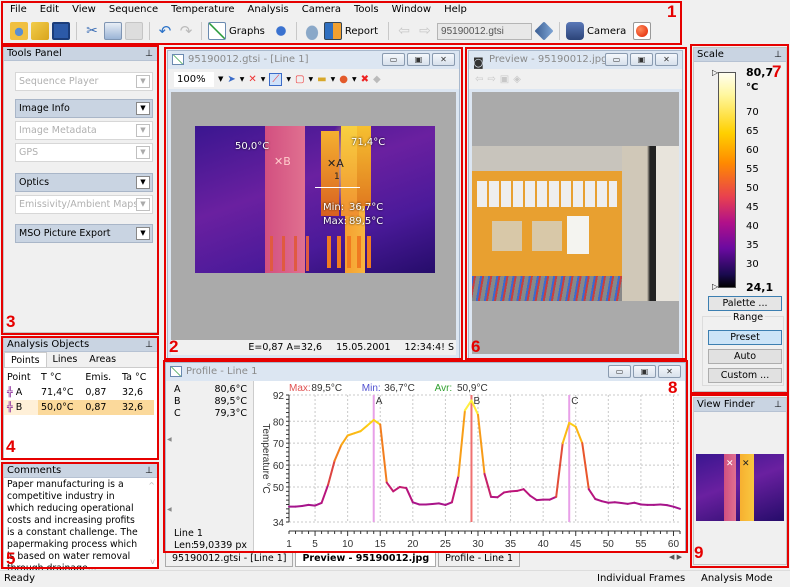  I want to click on scale-max-handle-icon: ▷, so click(715, 72).